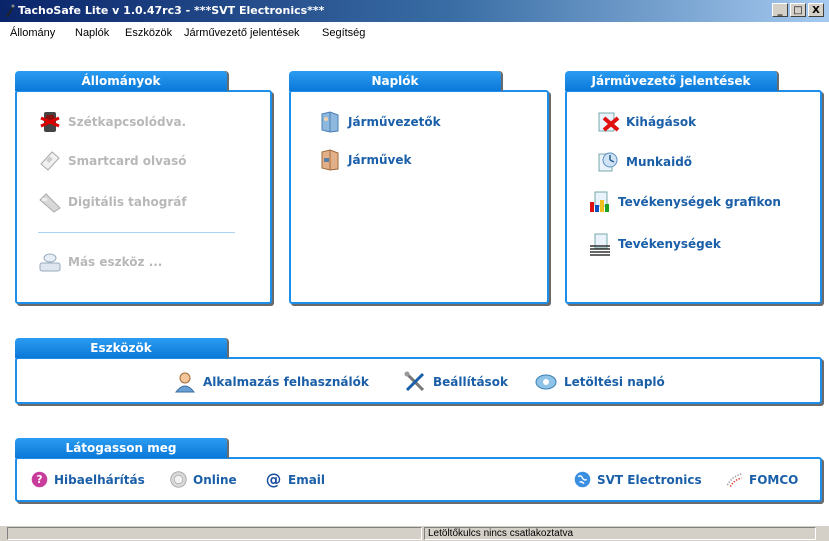  I want to click on vehicles-item: Járművek, so click(364, 160).